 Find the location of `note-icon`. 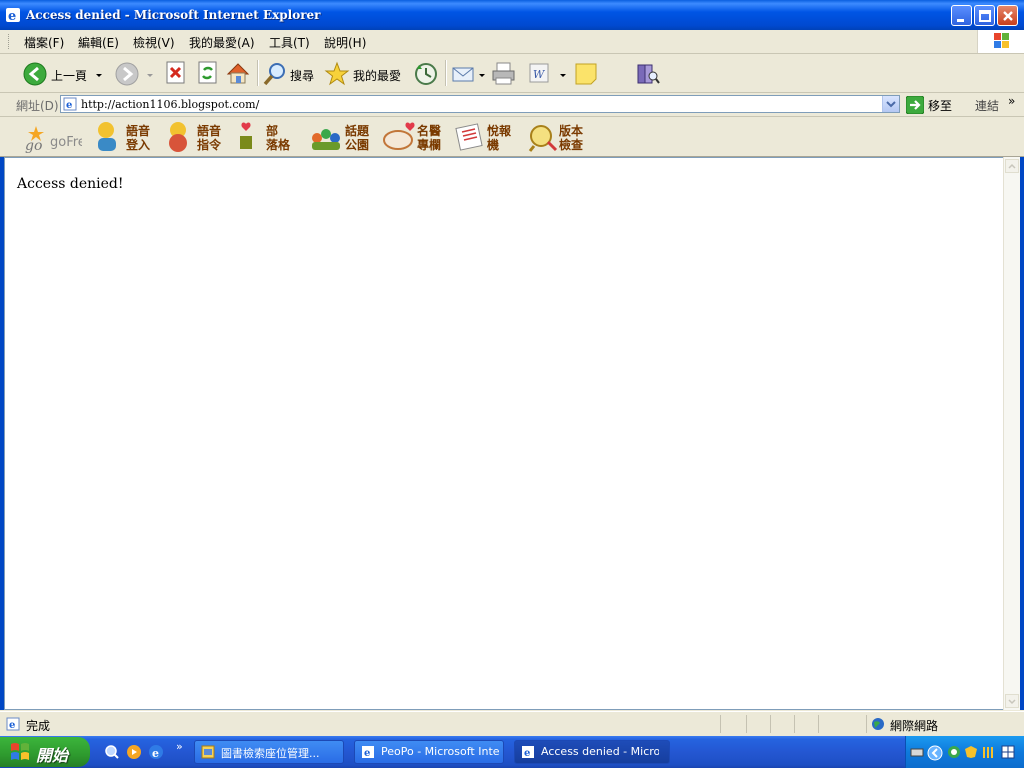

note-icon is located at coordinates (586, 74).